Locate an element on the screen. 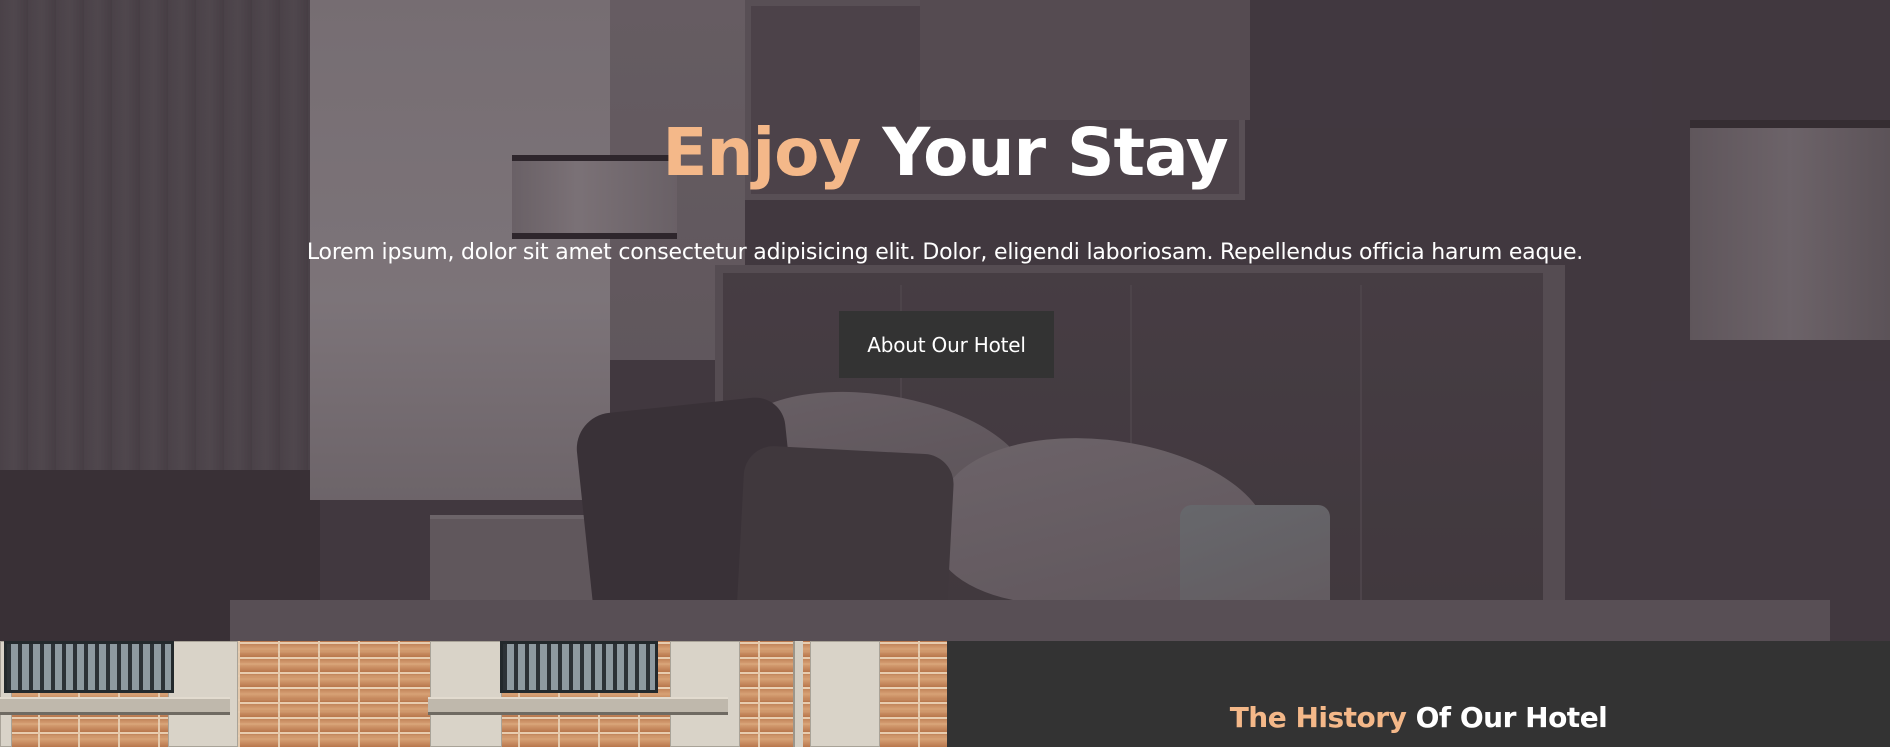 The width and height of the screenshot is (1890, 747). about-hotel-button: About Our Hotel is located at coordinates (946, 344).